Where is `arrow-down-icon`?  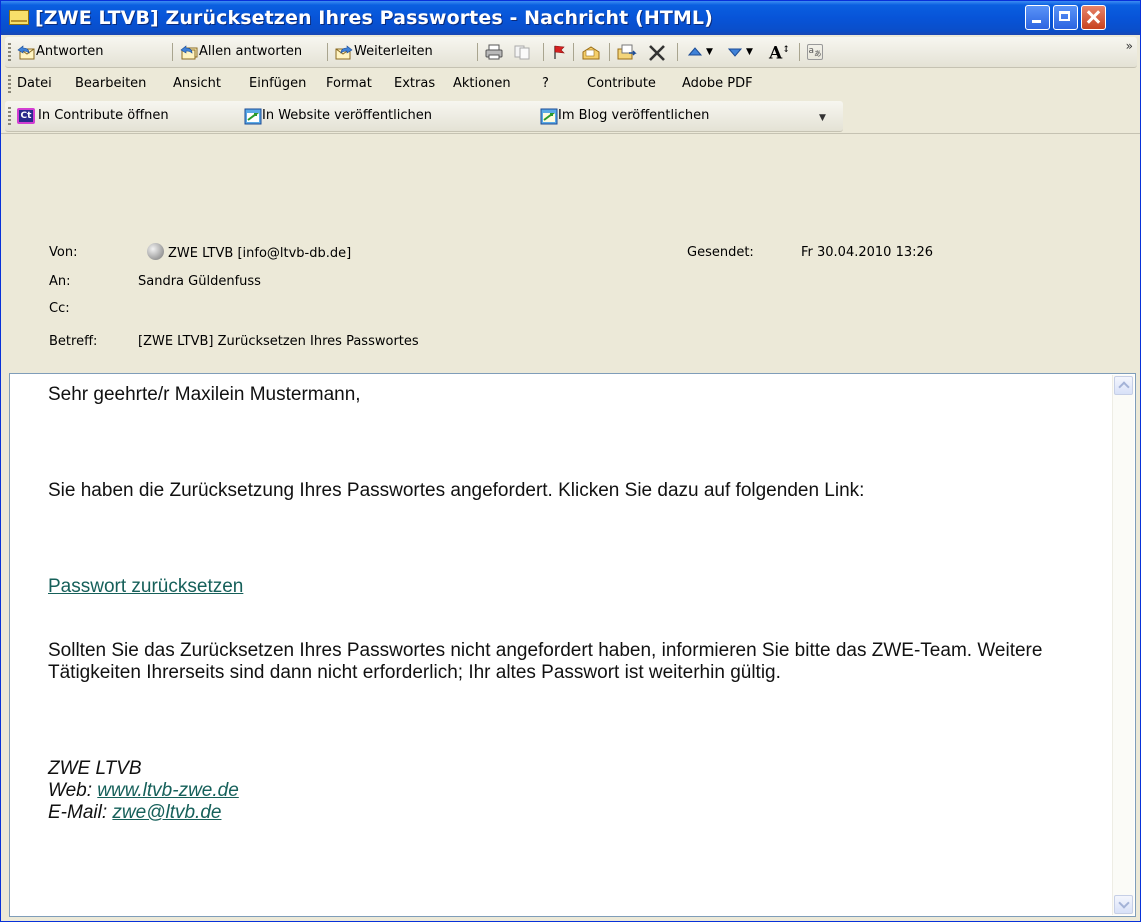 arrow-down-icon is located at coordinates (735, 52).